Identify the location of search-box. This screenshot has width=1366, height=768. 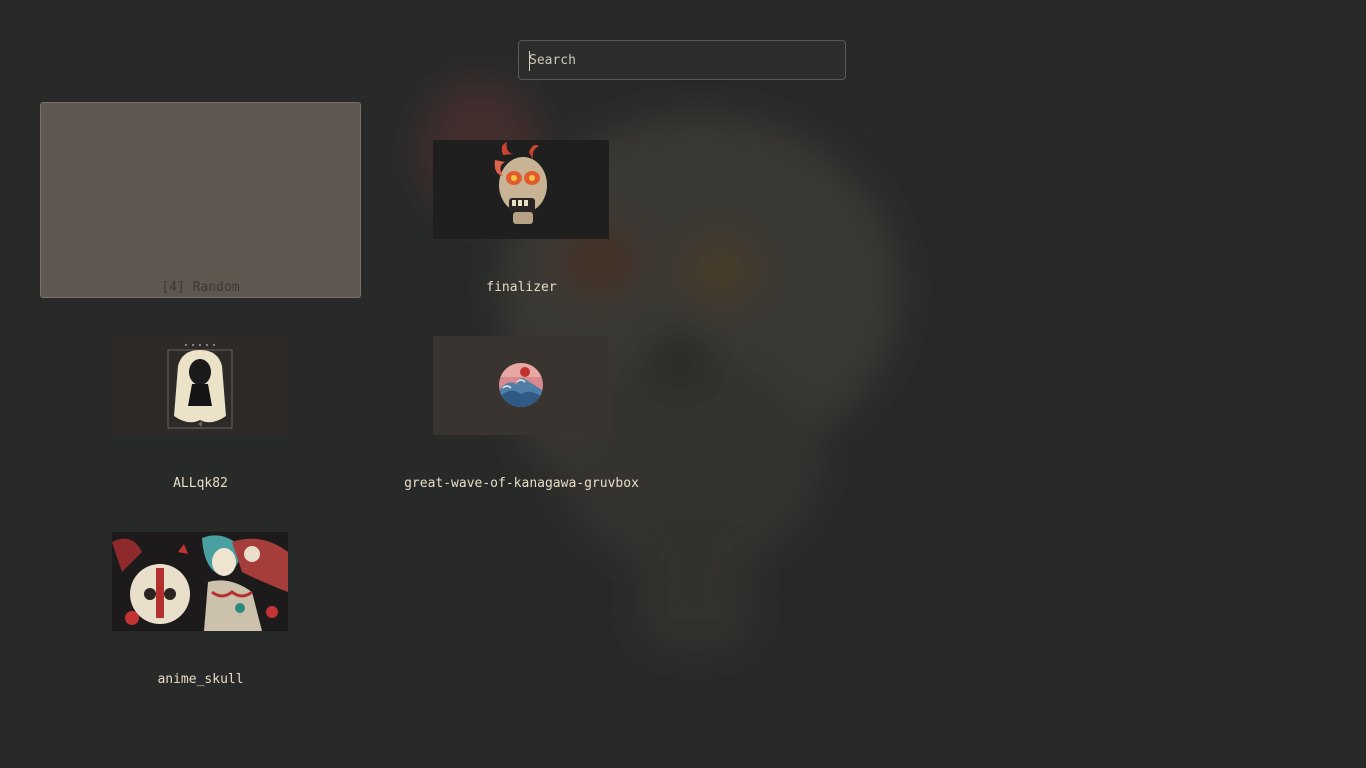
(682, 60).